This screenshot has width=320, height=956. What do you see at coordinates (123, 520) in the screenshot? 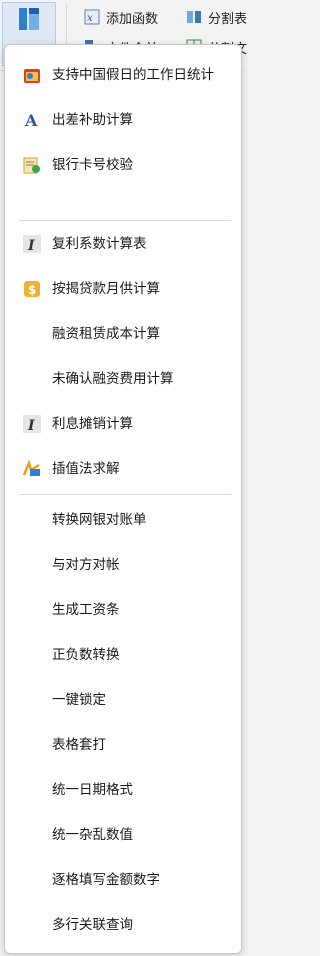
I see `menu-item-convert-bank-statement: 转换网银对账单` at bounding box center [123, 520].